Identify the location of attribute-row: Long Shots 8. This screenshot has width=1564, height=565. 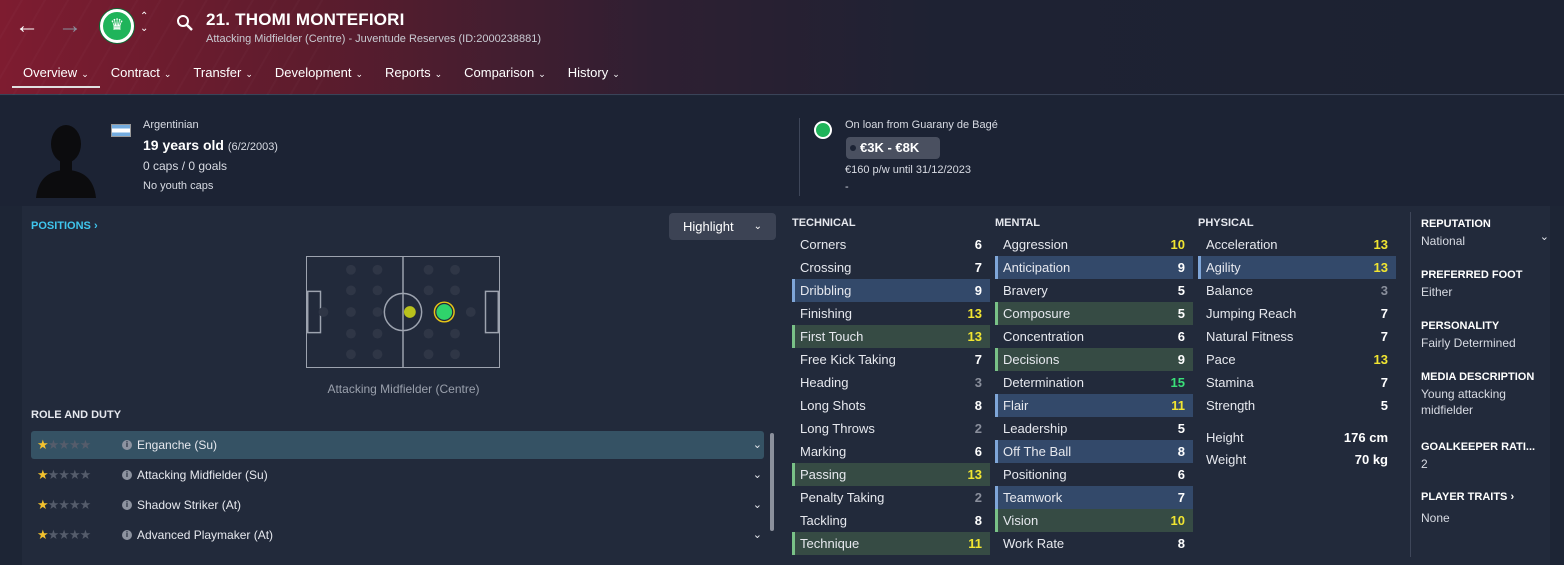
(891, 405).